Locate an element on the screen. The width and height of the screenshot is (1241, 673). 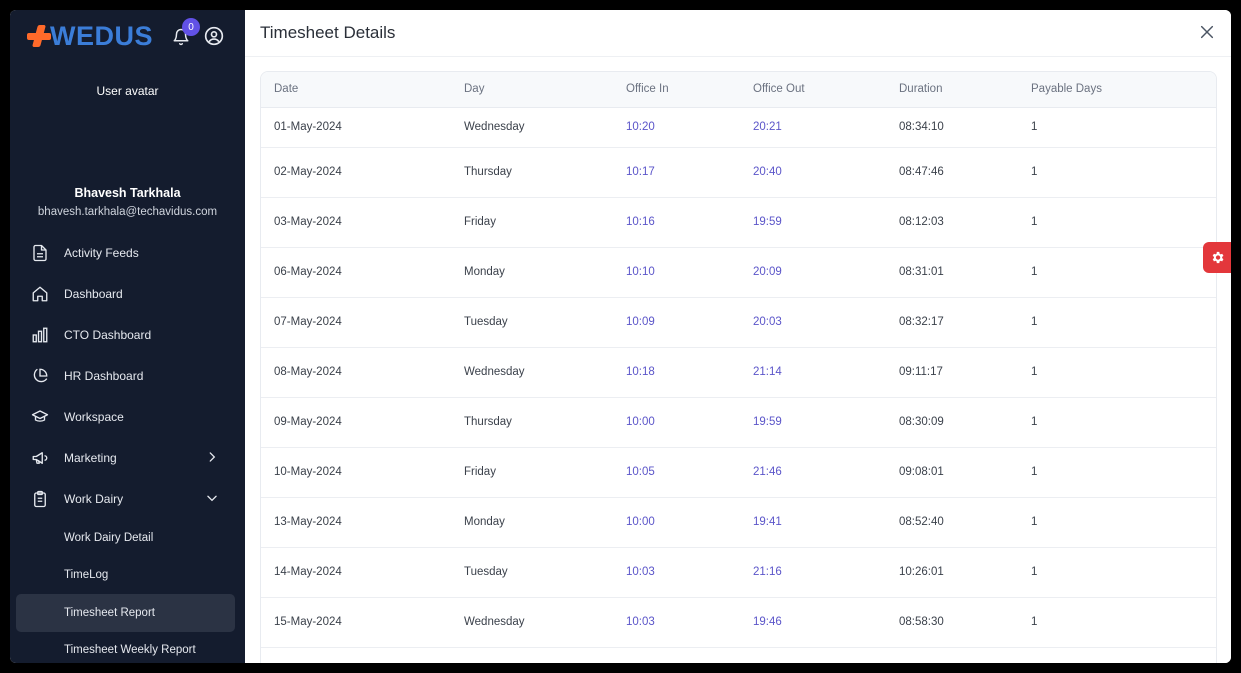
day-cell: Thursday is located at coordinates (545, 172).